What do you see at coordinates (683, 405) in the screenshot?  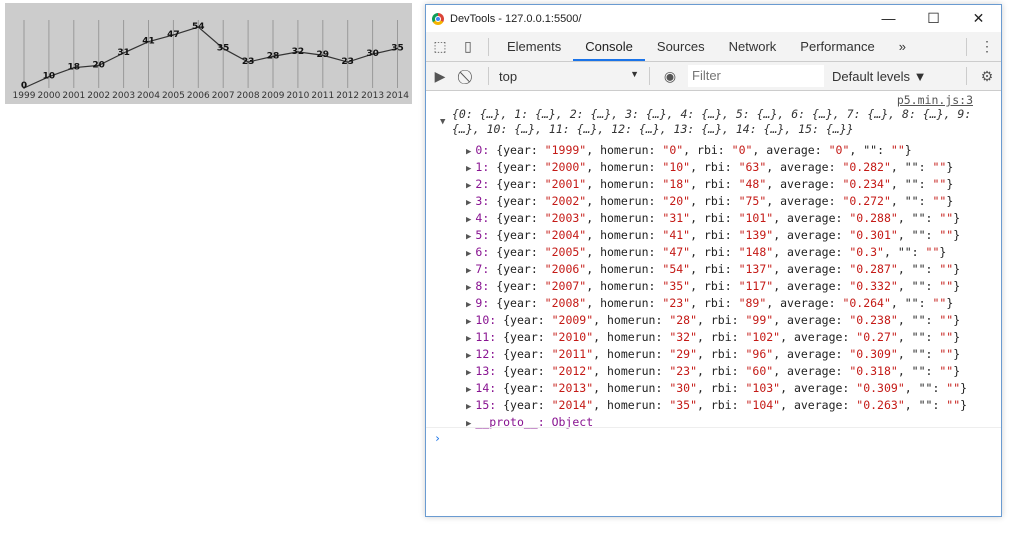 I see `homerun-value: "35"` at bounding box center [683, 405].